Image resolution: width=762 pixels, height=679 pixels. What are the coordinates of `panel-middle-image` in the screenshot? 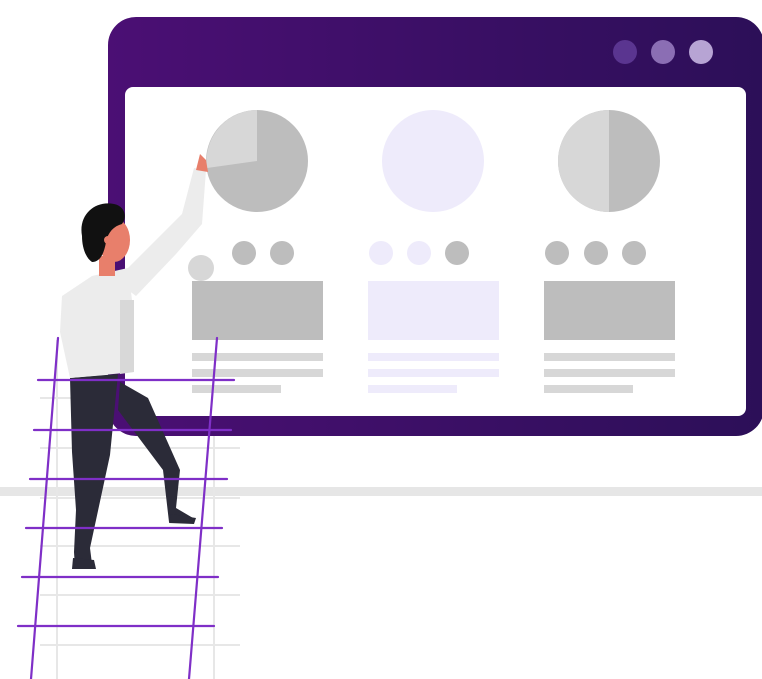 It's located at (433, 310).